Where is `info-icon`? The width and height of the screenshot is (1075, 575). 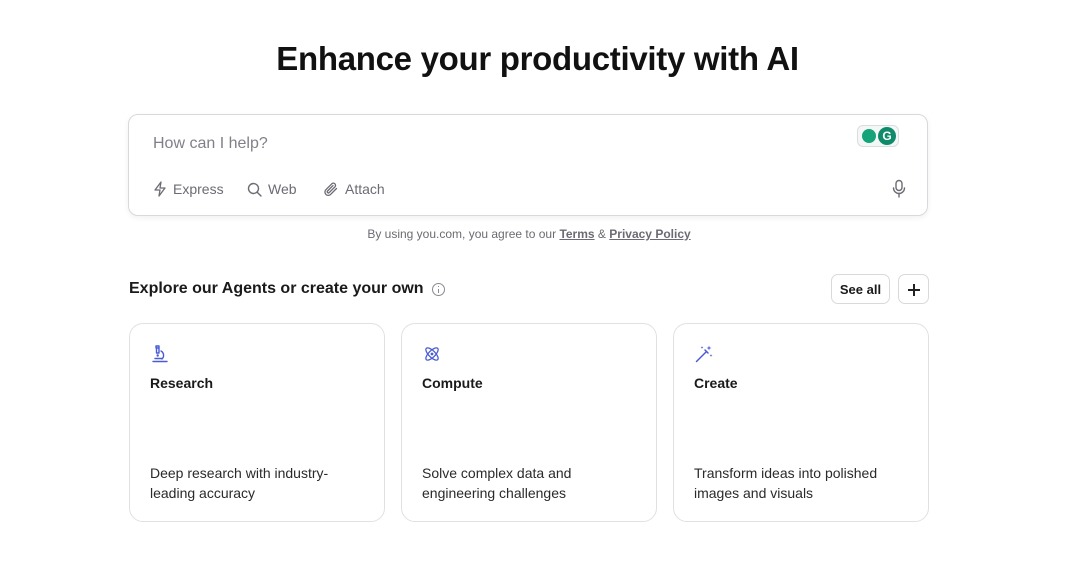 info-icon is located at coordinates (438, 289).